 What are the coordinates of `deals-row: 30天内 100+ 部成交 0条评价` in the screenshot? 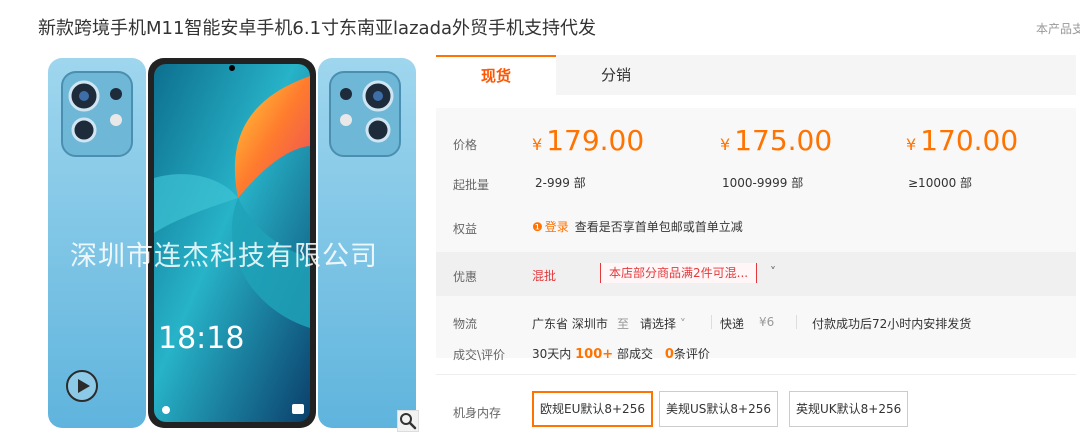 It's located at (621, 354).